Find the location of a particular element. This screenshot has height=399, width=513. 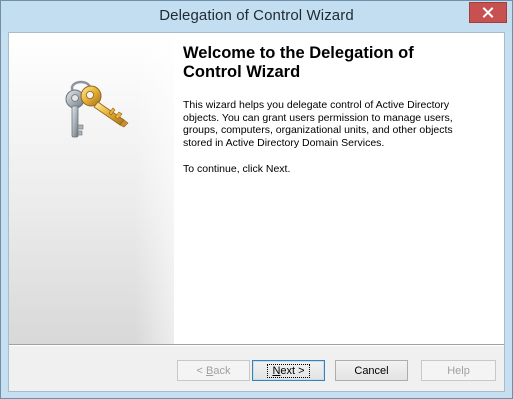

title-bar: Delegation of Control Wizard is located at coordinates (256, 16).